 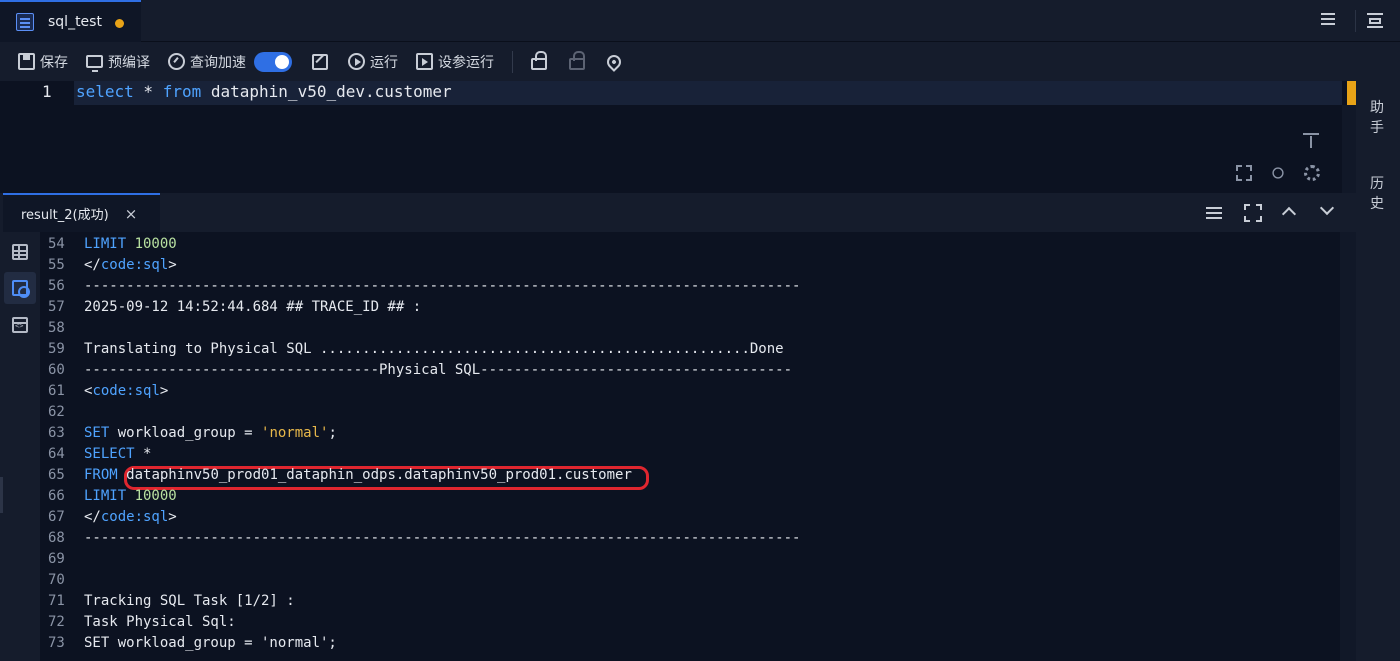 I want to click on log-token: </, so click(x=92, y=517).